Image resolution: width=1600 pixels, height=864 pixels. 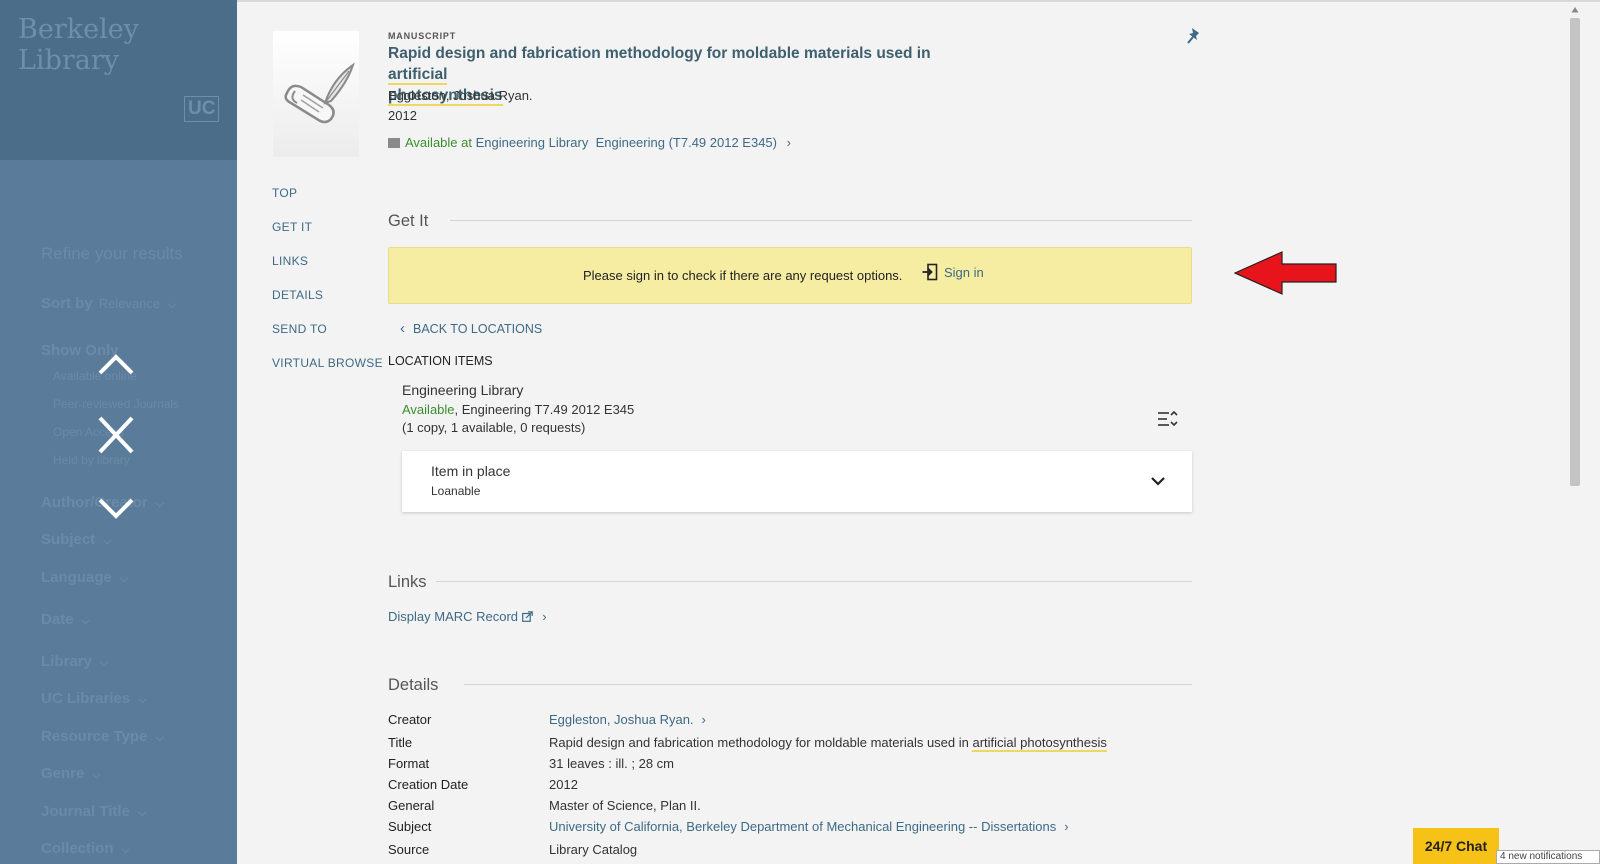 I want to click on format-value: 31 leaves : ill. ; 28 cm, so click(x=611, y=763).